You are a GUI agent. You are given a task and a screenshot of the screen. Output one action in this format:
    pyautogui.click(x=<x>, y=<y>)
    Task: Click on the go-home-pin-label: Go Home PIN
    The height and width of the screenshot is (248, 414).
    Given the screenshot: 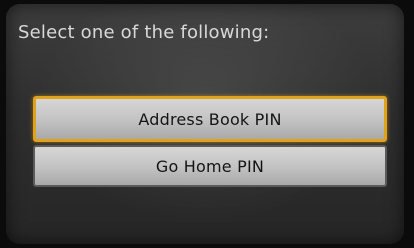 What is the action you would take?
    pyautogui.click(x=210, y=166)
    